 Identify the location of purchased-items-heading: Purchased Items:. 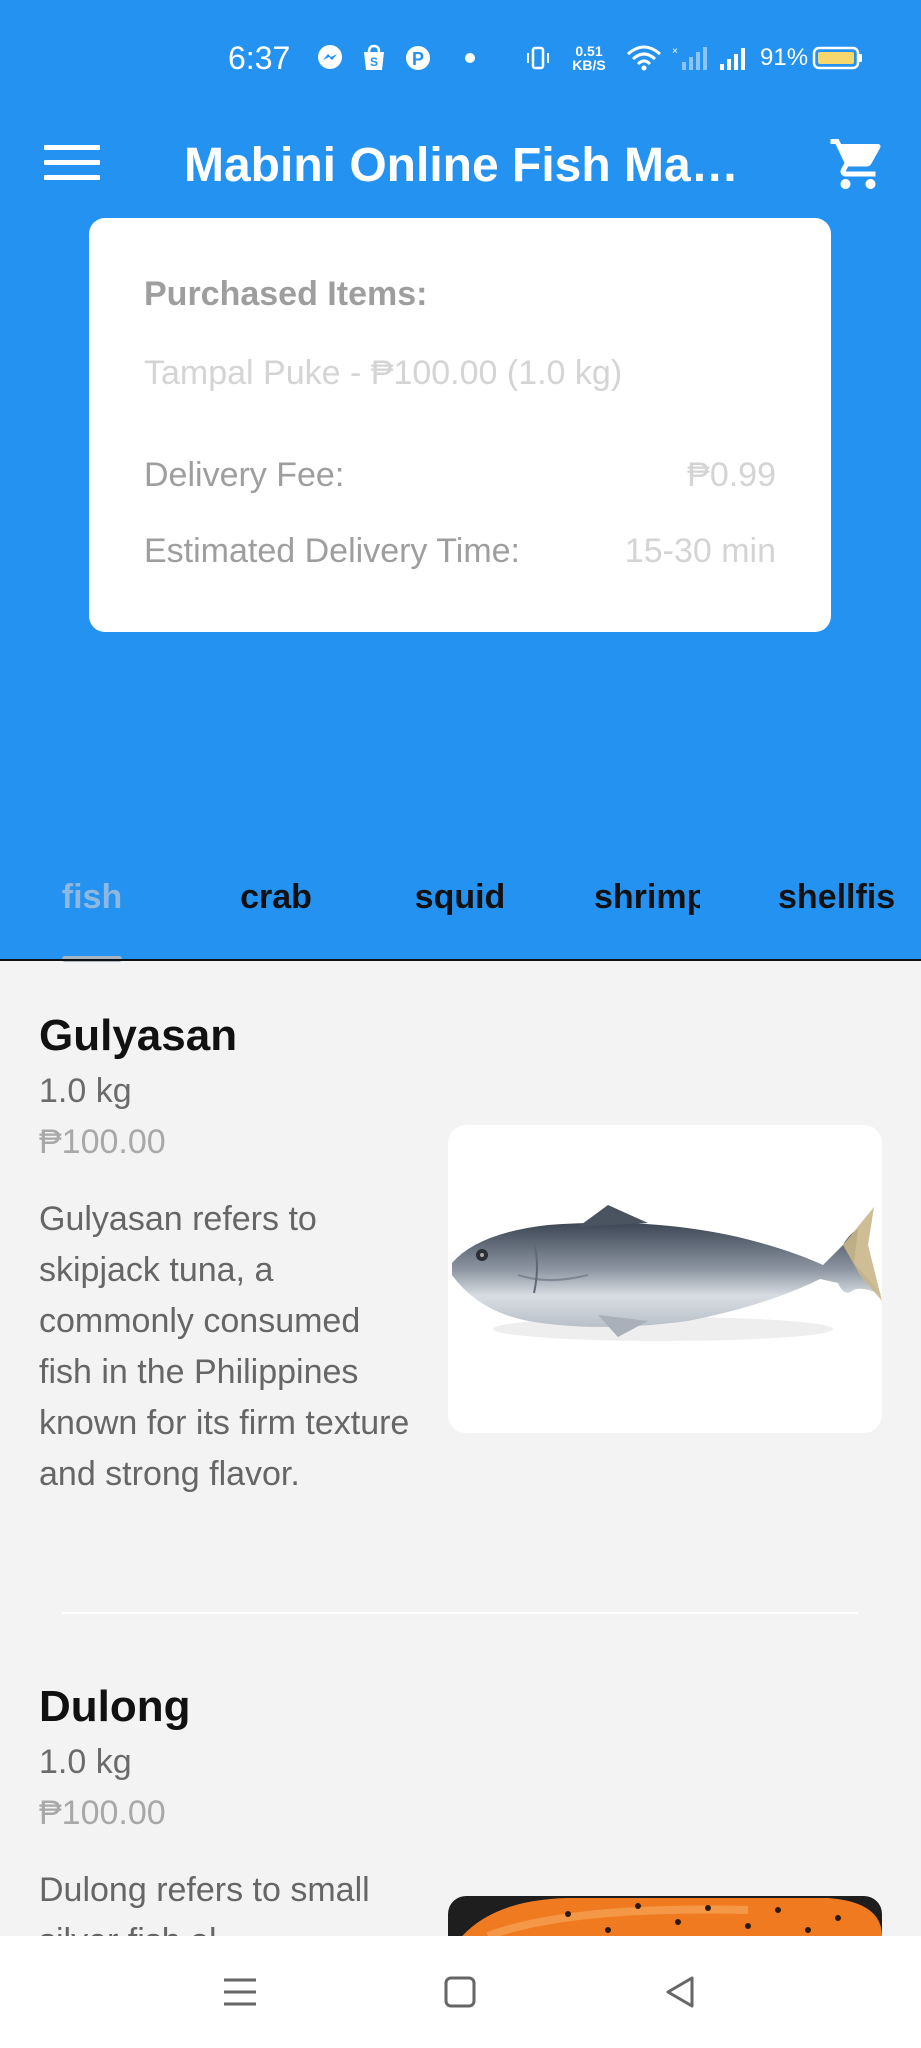
(286, 294).